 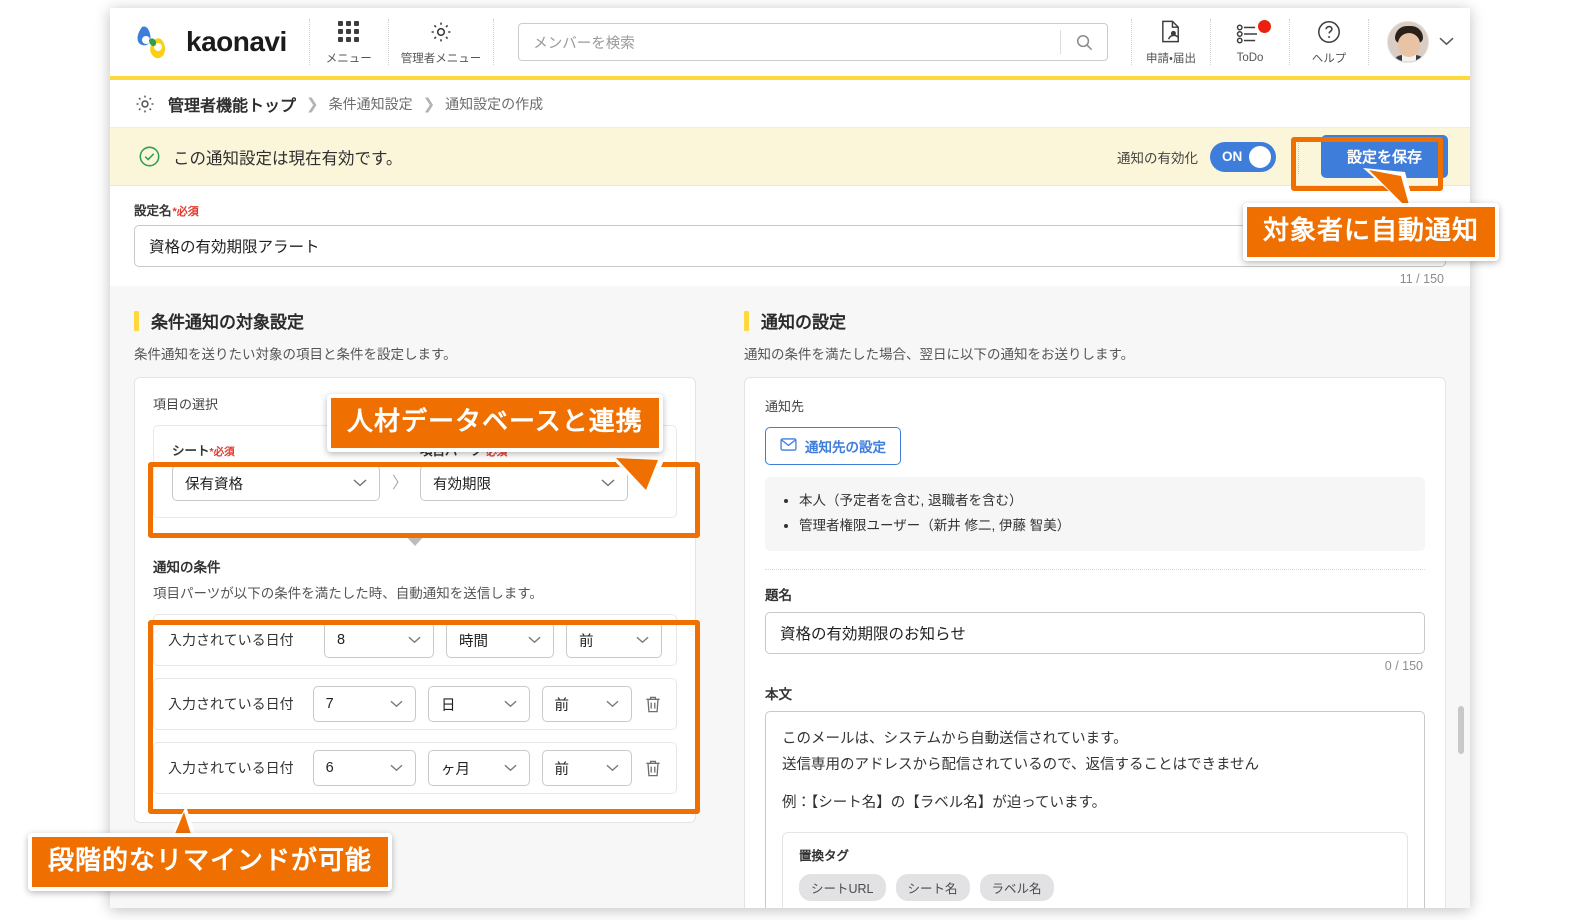 I want to click on nav-help: ヘルプ, so click(x=1329, y=42).